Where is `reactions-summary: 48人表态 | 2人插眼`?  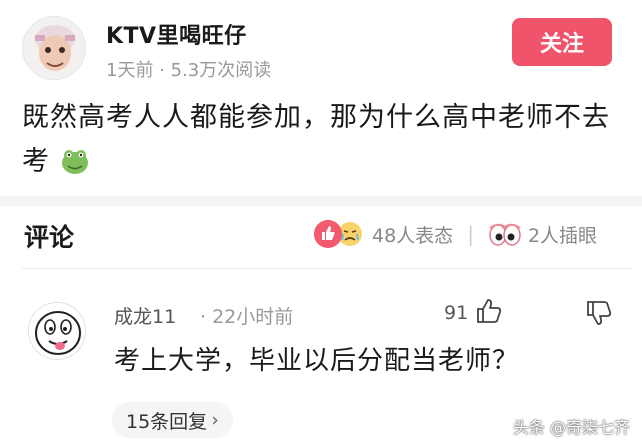
reactions-summary: 48人表态 | 2人插眼 is located at coordinates (455, 234).